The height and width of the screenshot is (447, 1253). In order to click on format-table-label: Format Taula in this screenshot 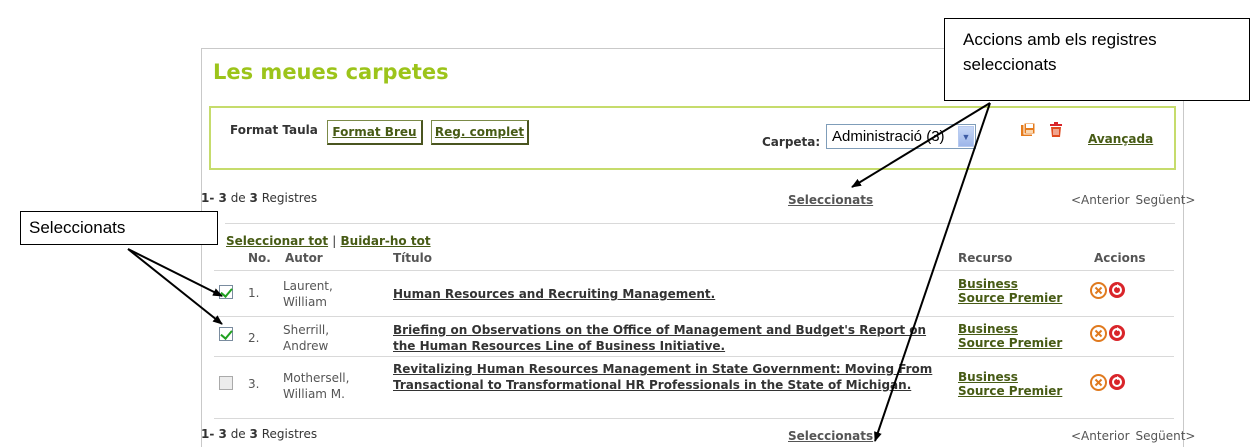, I will do `click(274, 130)`.